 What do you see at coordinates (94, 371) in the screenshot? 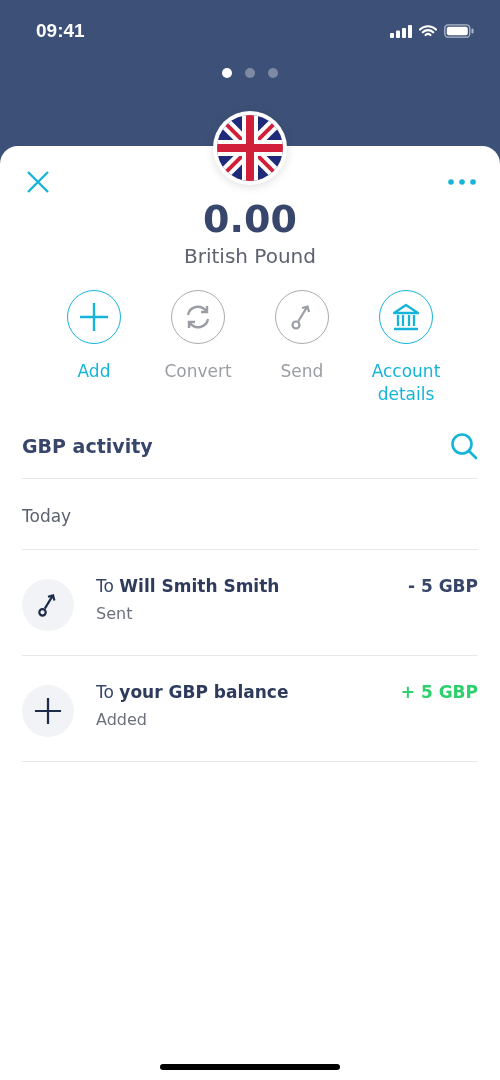
I see `action-label: Add` at bounding box center [94, 371].